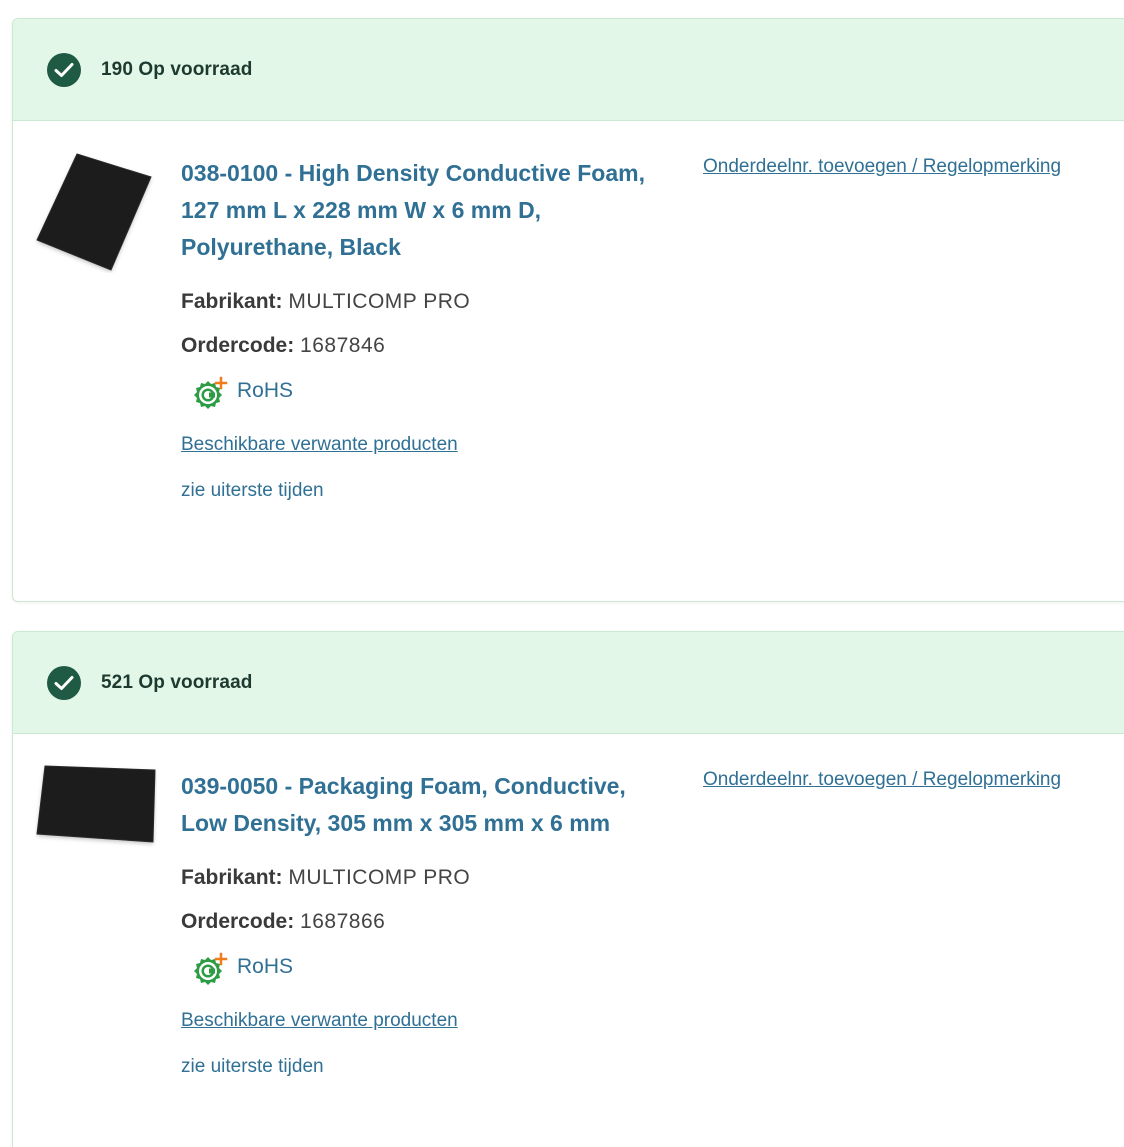 The width and height of the screenshot is (1124, 1147). What do you see at coordinates (361, 210) in the screenshot?
I see `title-line: 127 mm L x 228 mm W x 6 mm D,` at bounding box center [361, 210].